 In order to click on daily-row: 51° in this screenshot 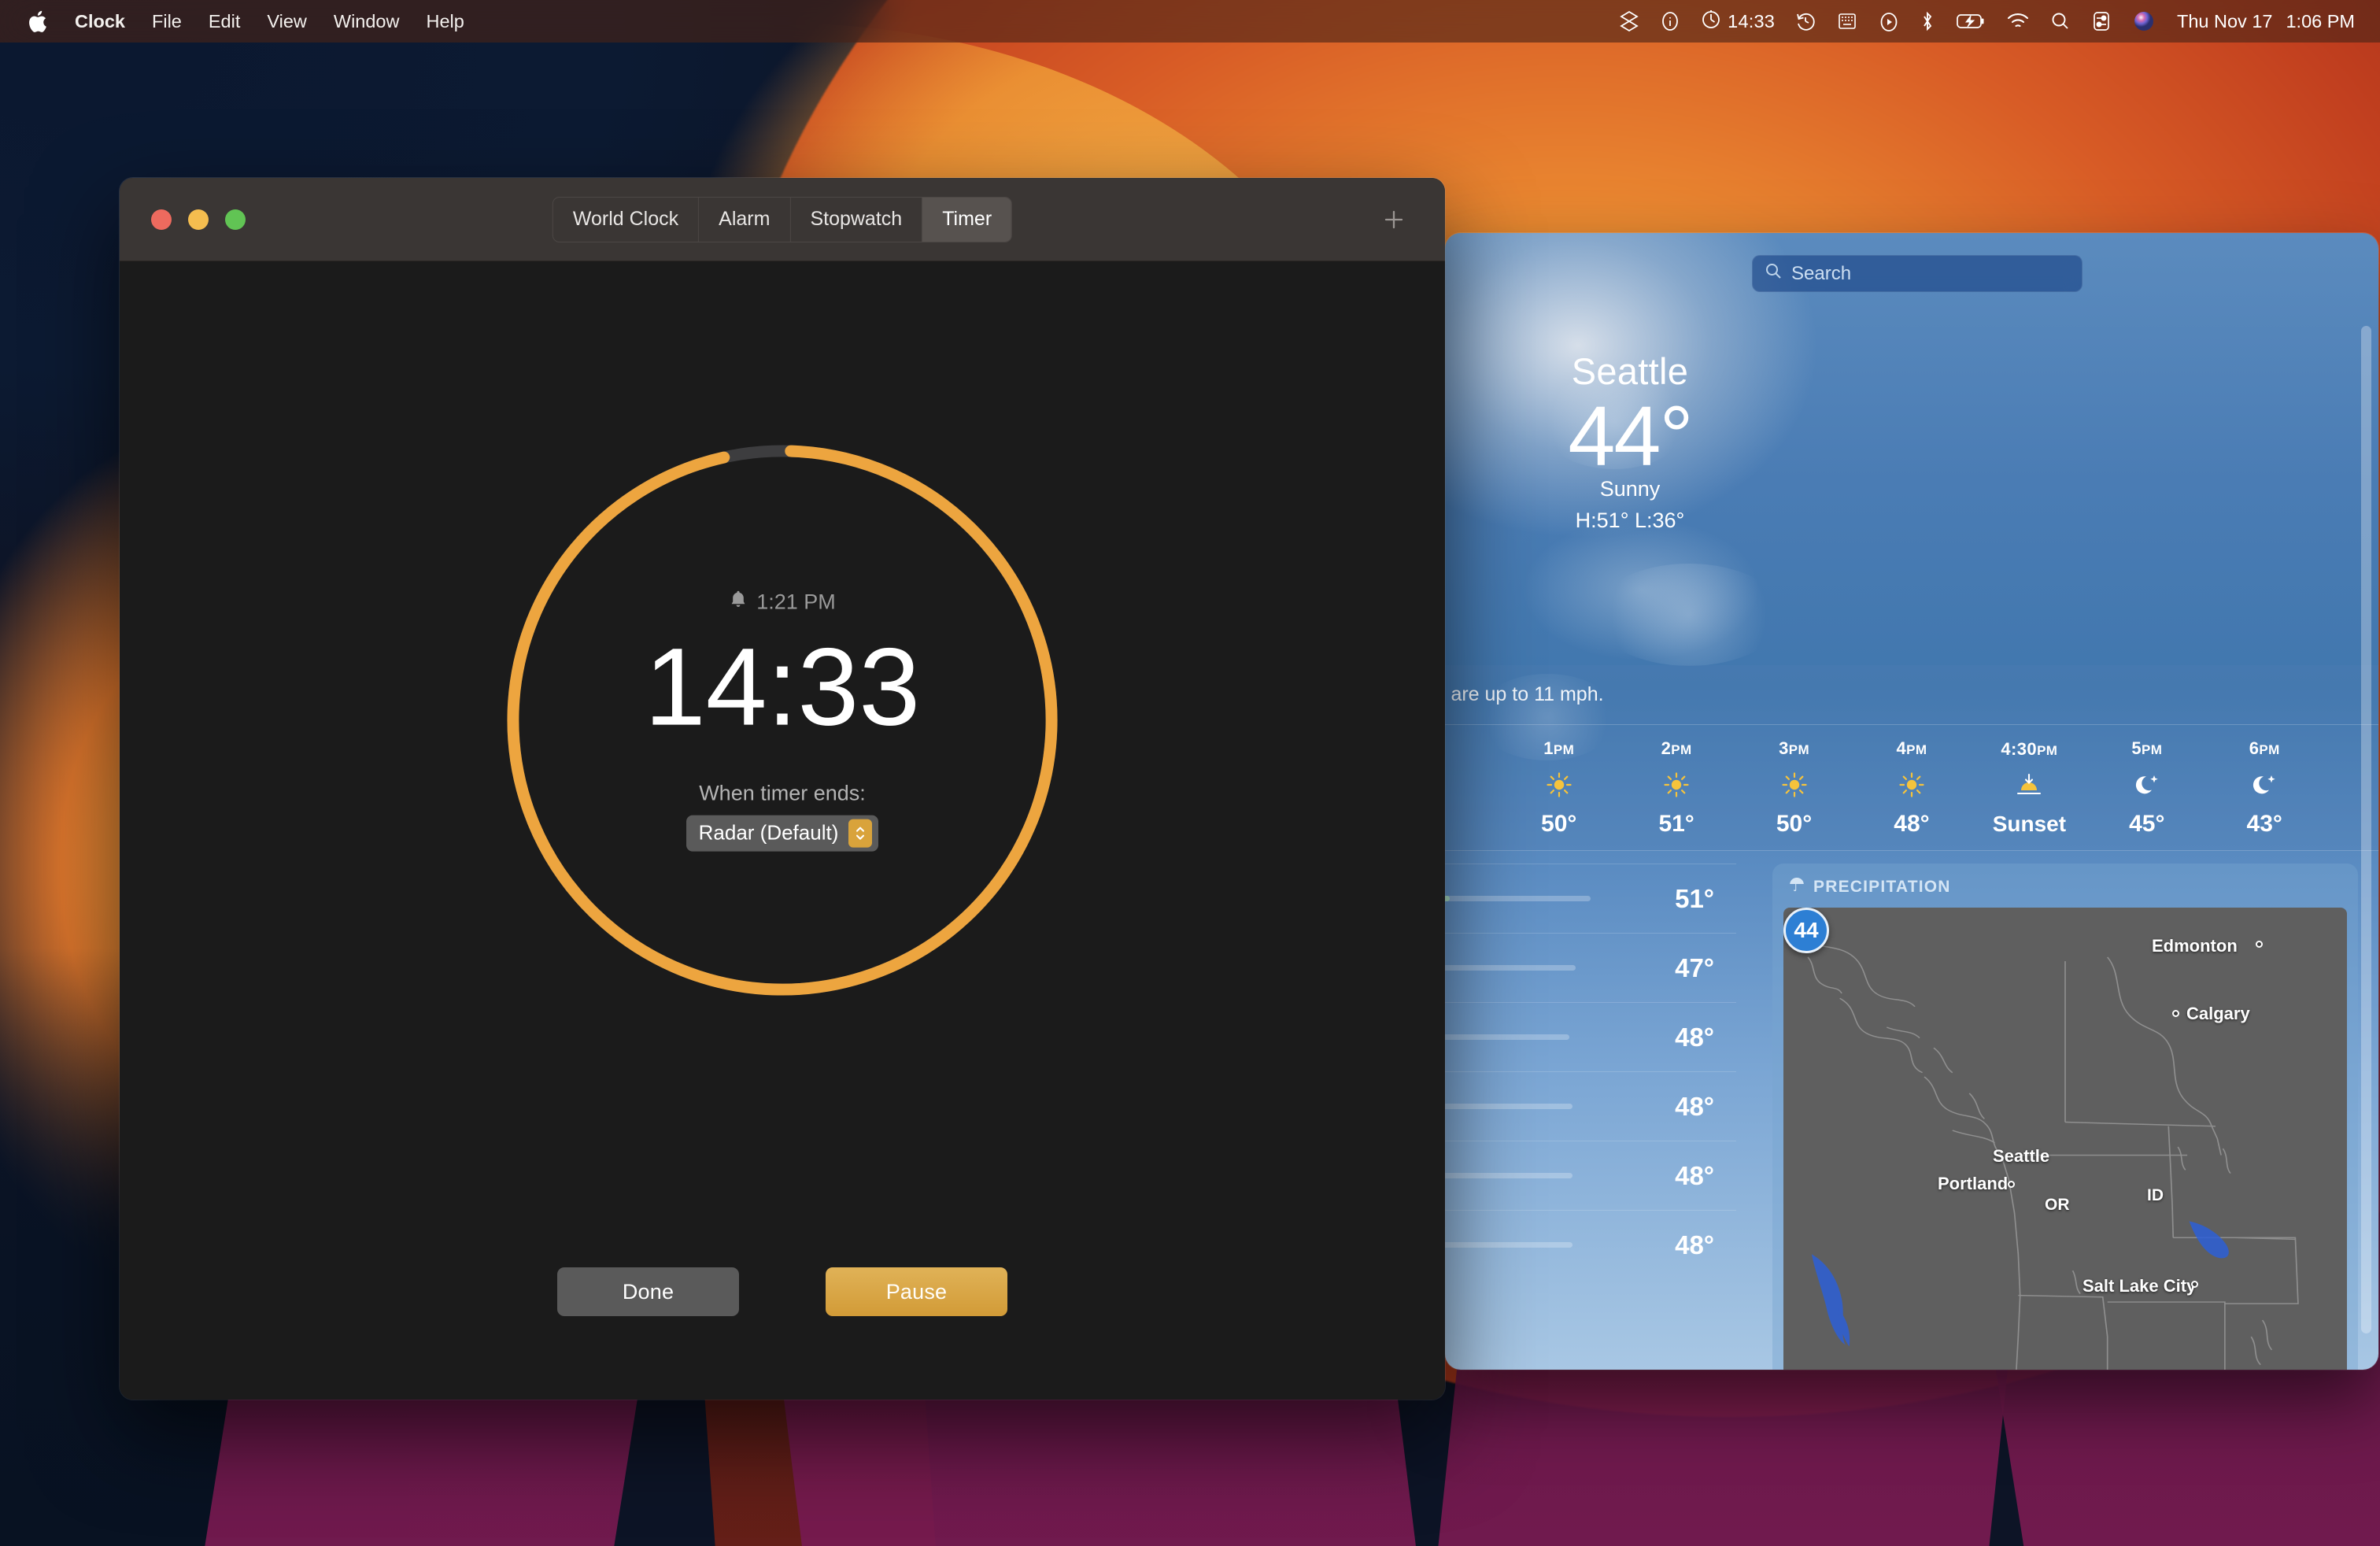, I will do `click(1590, 898)`.